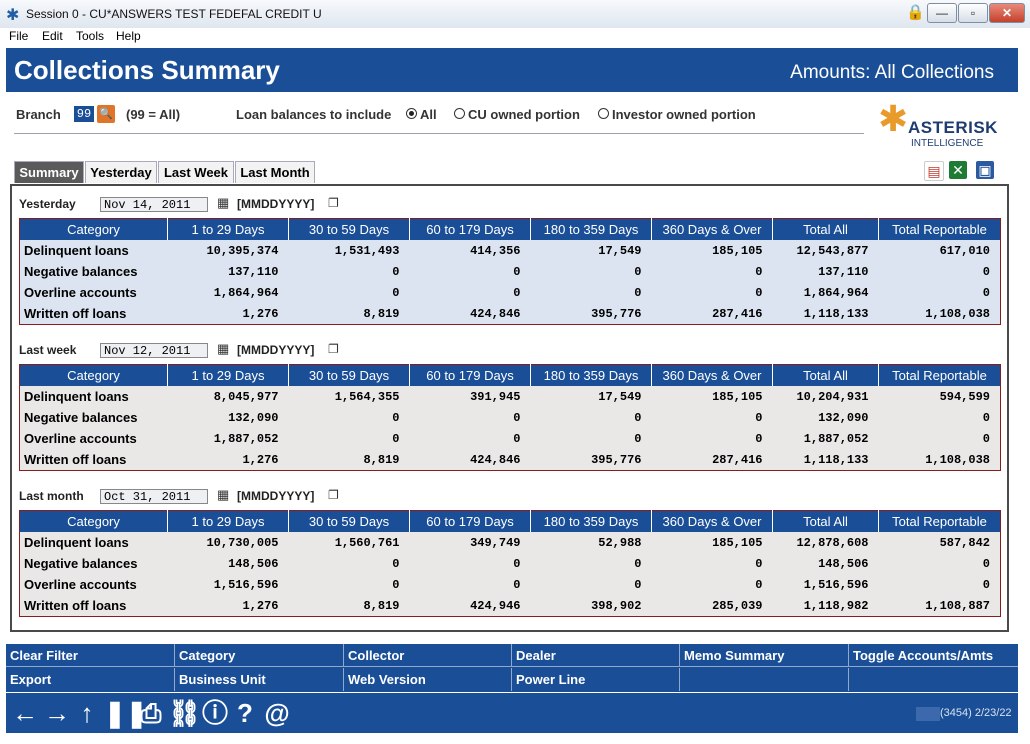  What do you see at coordinates (958, 170) in the screenshot?
I see `excel-export-icon: ✕` at bounding box center [958, 170].